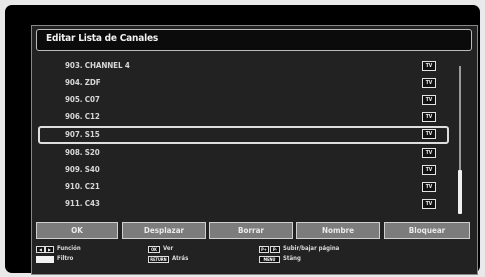  Describe the element at coordinates (264, 249) in the screenshot. I see `page-up-key-icon: P+` at that location.